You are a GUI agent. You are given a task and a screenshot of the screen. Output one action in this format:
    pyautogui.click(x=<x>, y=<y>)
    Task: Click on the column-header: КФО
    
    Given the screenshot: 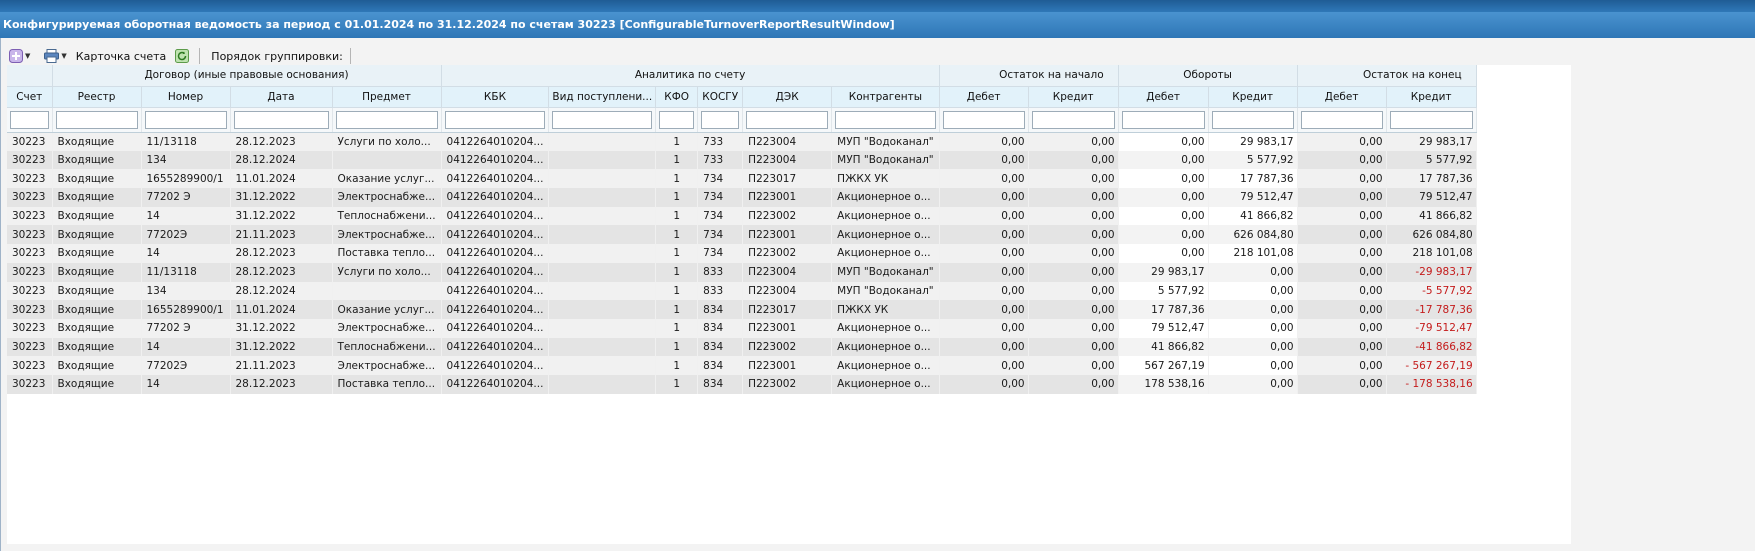 What is the action you would take?
    pyautogui.click(x=677, y=97)
    